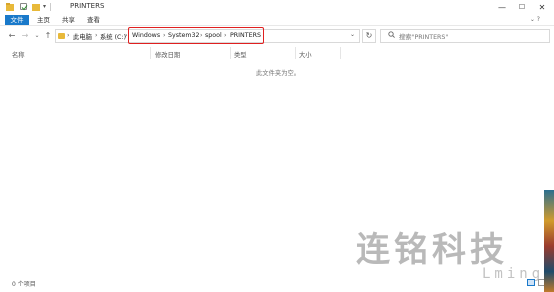 This screenshot has height=292, width=554. I want to click on watermark-text: 连铭科技, so click(432, 250).